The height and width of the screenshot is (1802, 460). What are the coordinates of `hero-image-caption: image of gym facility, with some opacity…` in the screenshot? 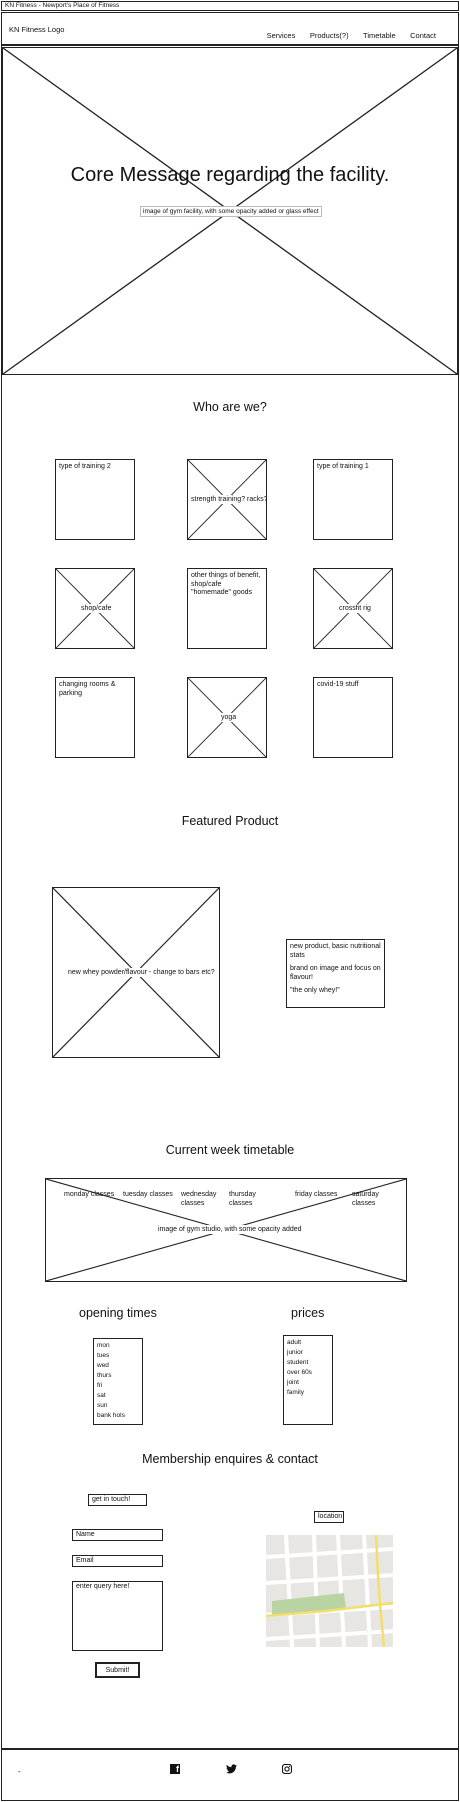 It's located at (231, 211).